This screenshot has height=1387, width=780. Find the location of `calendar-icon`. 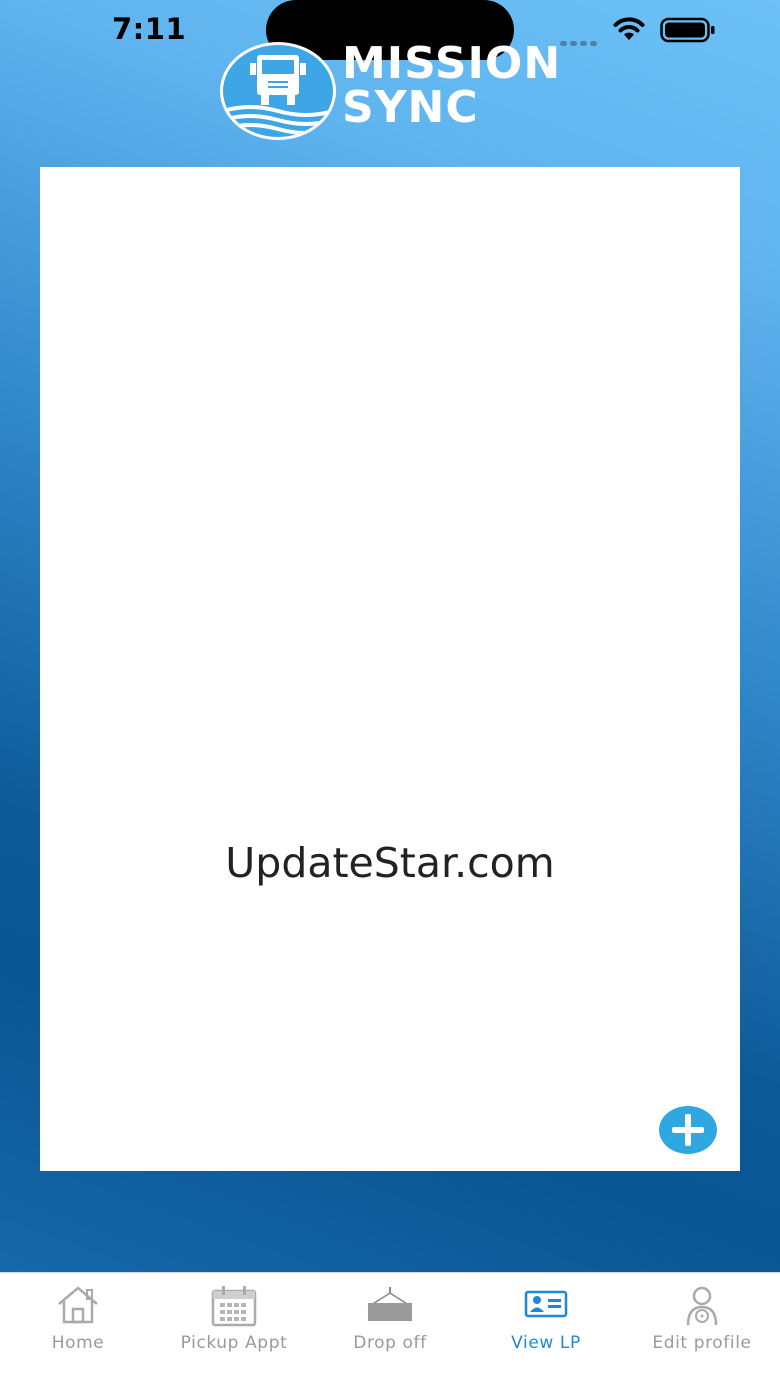

calendar-icon is located at coordinates (234, 1306).